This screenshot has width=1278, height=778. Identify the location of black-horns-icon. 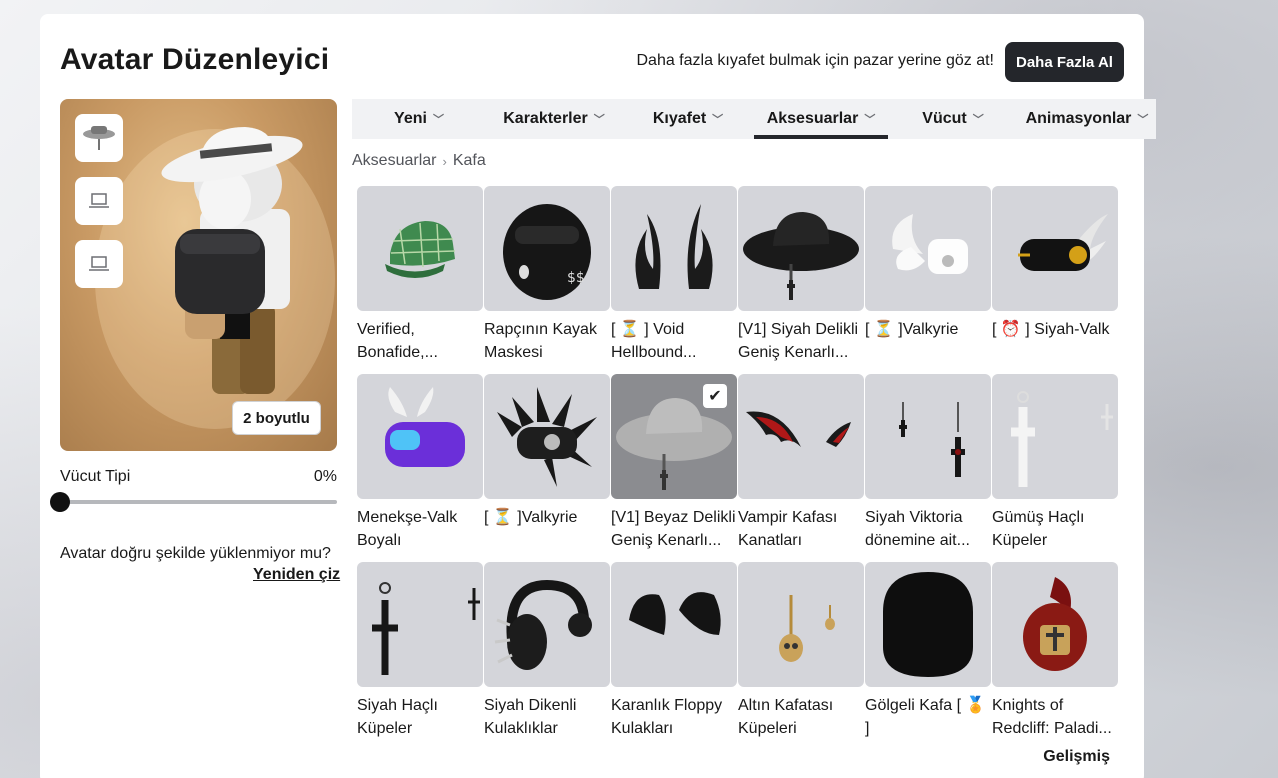
(674, 248).